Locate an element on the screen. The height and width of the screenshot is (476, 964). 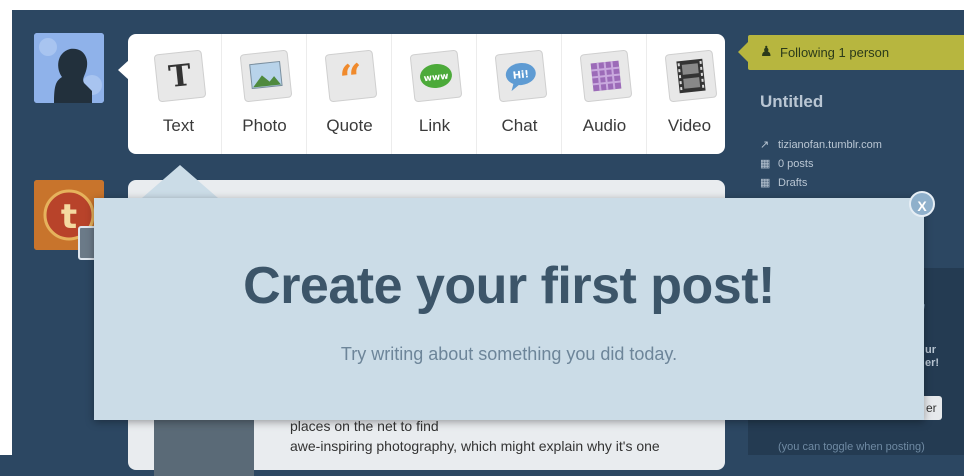
post-type-video: Video is located at coordinates (689, 94).